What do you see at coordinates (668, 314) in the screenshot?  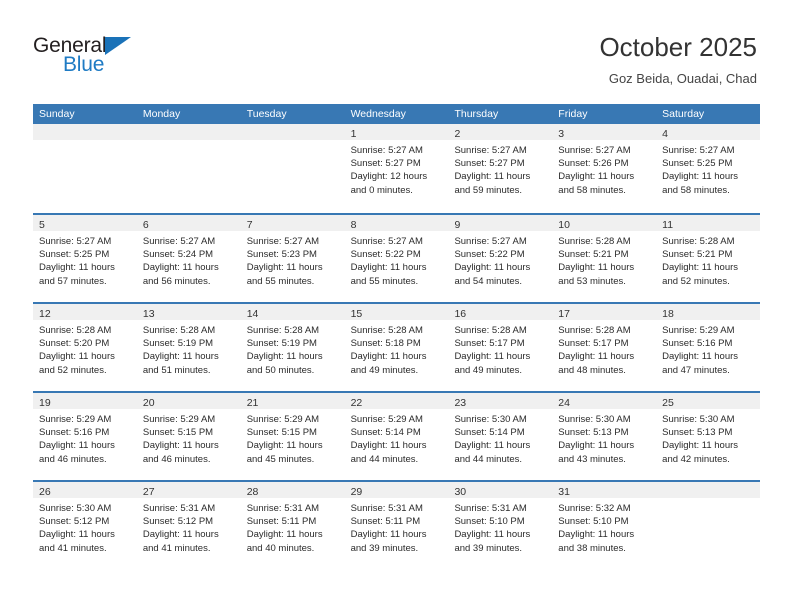 I see `day-number: 18` at bounding box center [668, 314].